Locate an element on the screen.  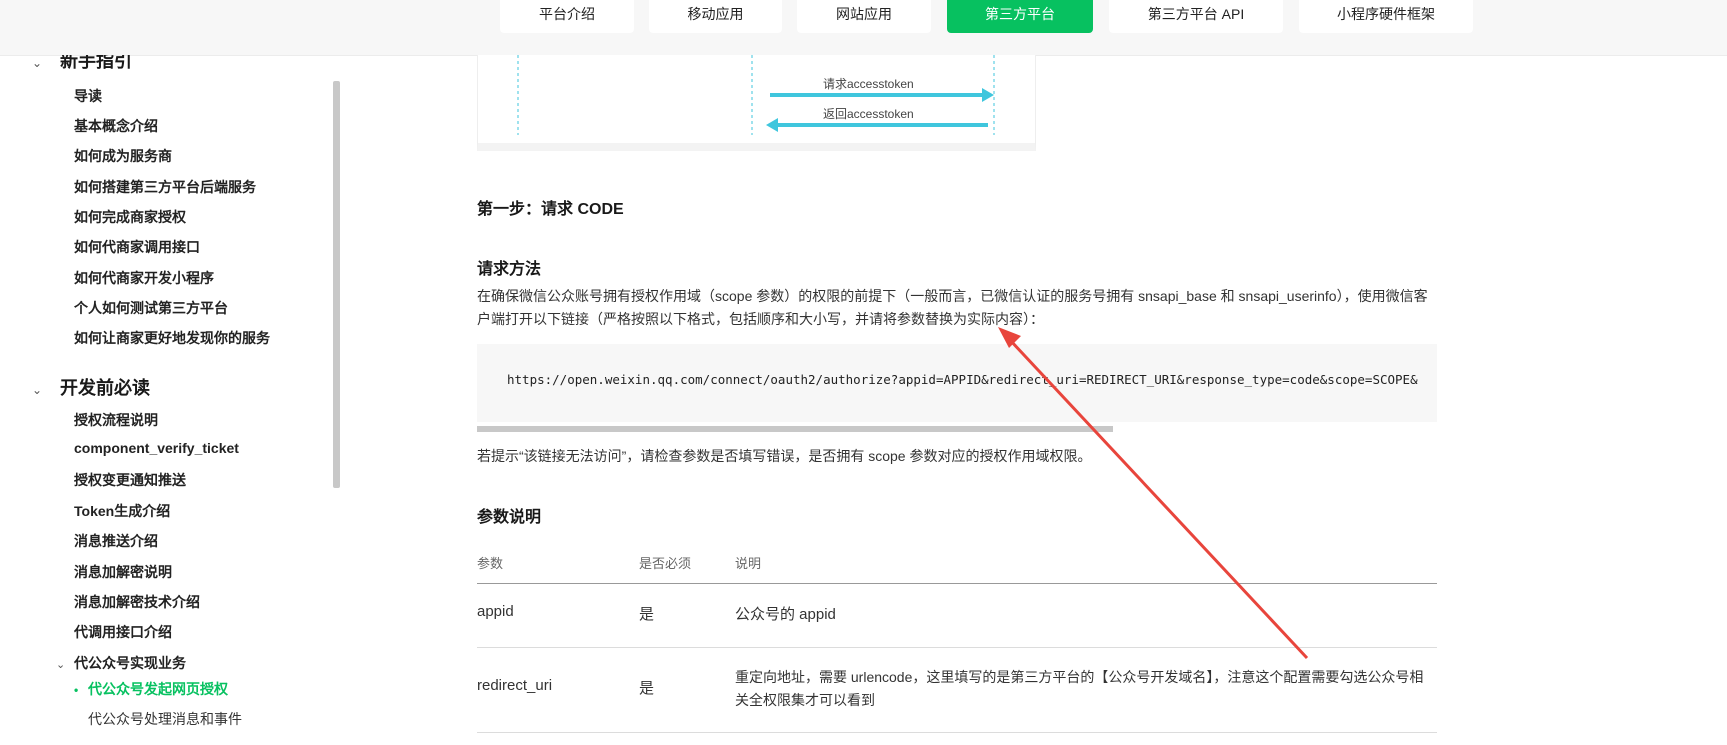
sequence-diagram: 请求accesstoken 返回accesstoken is located at coordinates (756, 103).